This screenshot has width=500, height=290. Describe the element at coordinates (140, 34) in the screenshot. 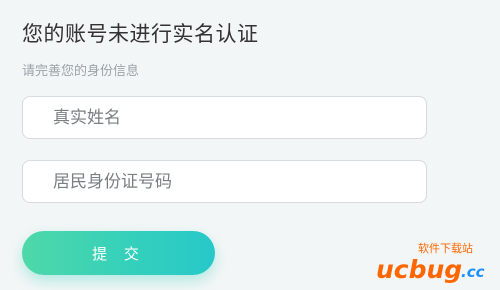

I see `page-title: 您的账号未进行实名认证` at that location.